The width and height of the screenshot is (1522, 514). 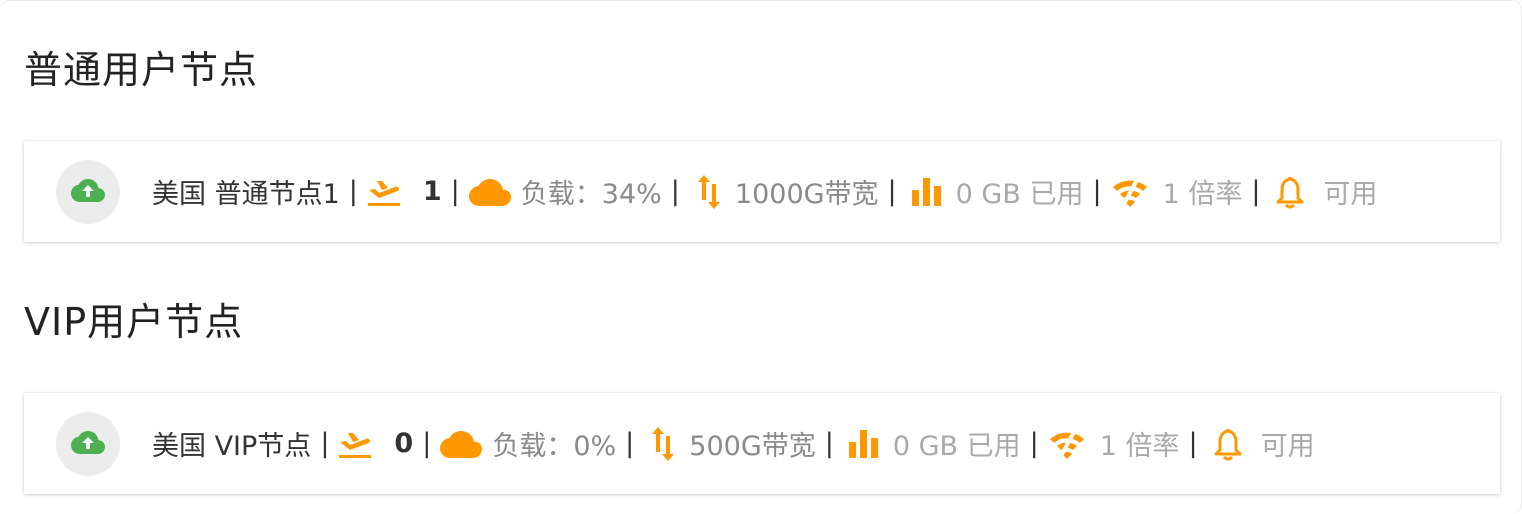 What do you see at coordinates (806, 194) in the screenshot?
I see `node-bandwidth: 1000G带宽` at bounding box center [806, 194].